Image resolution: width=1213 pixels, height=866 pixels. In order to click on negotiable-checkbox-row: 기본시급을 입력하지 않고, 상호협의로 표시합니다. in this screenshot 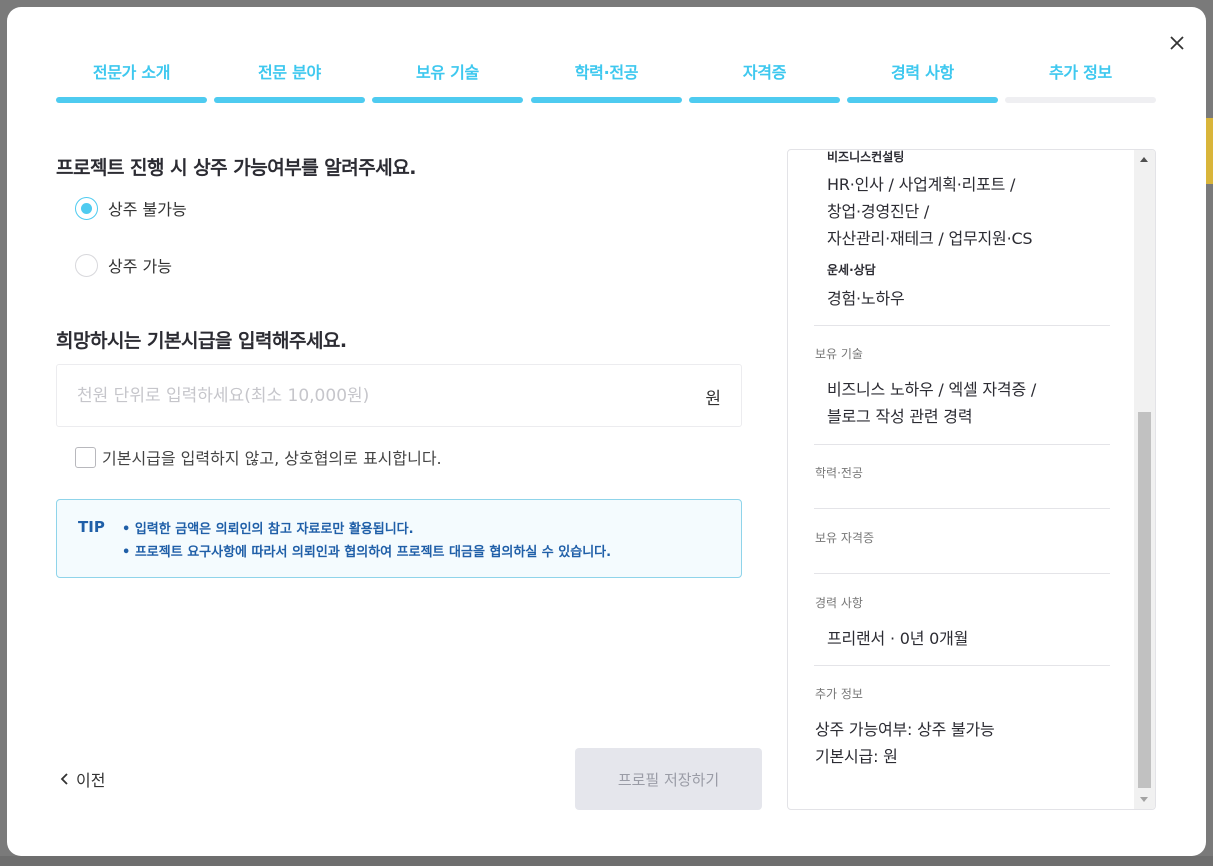, I will do `click(258, 457)`.